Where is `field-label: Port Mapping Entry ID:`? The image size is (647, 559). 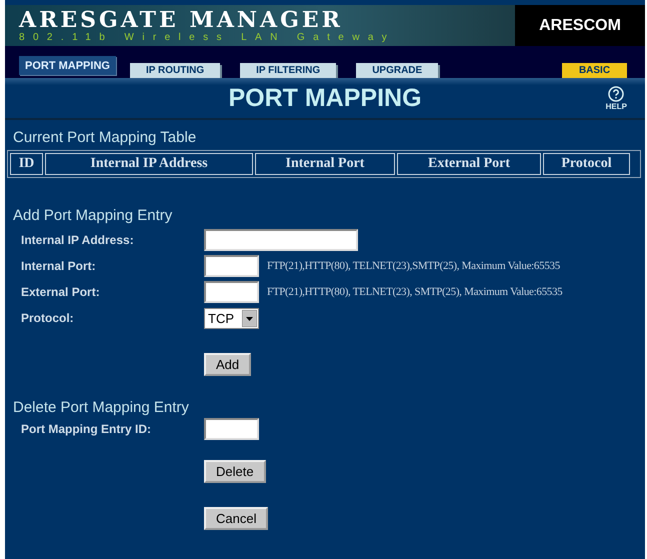
field-label: Port Mapping Entry ID: is located at coordinates (86, 429).